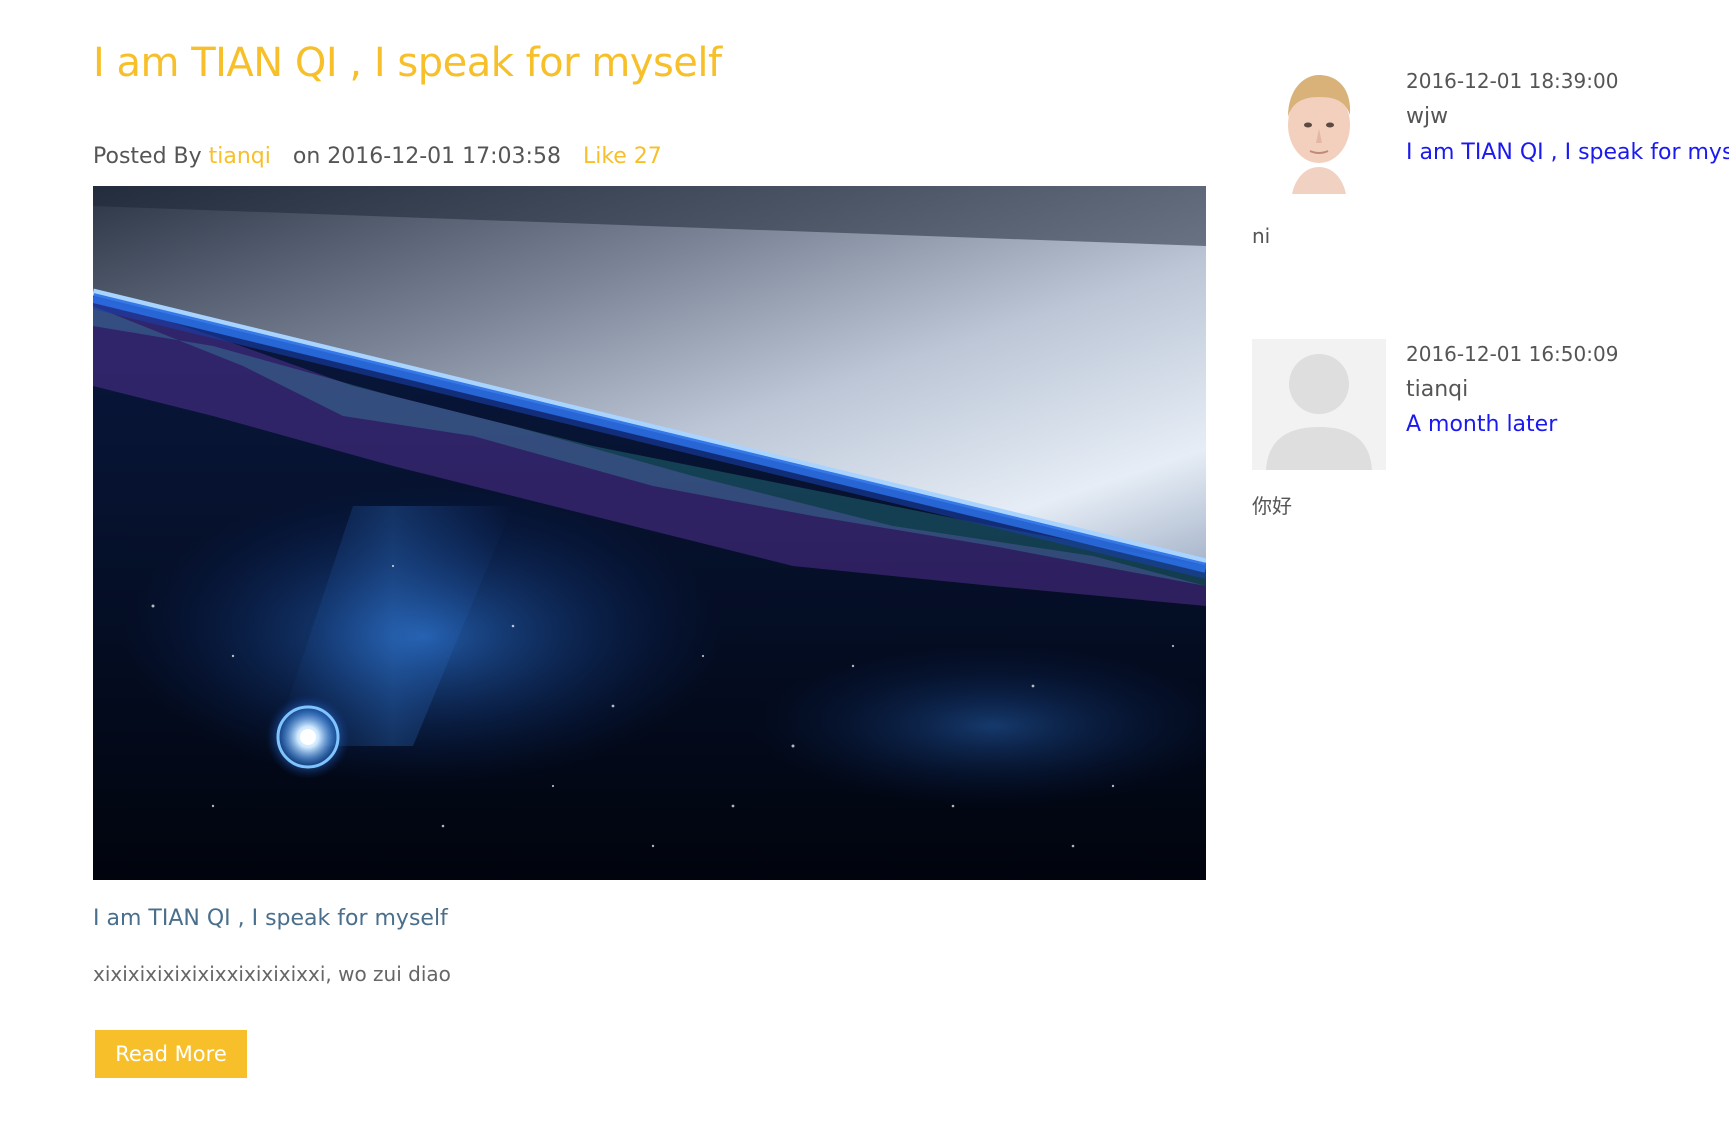  What do you see at coordinates (171, 1054) in the screenshot?
I see `read-more-button: Read More` at bounding box center [171, 1054].